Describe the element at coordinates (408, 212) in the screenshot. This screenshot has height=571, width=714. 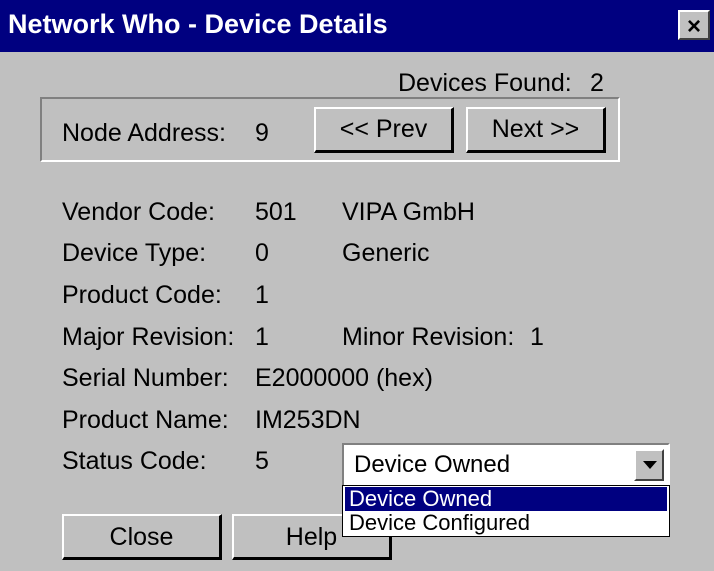
I see `vendor-name: VIPA GmbH` at that location.